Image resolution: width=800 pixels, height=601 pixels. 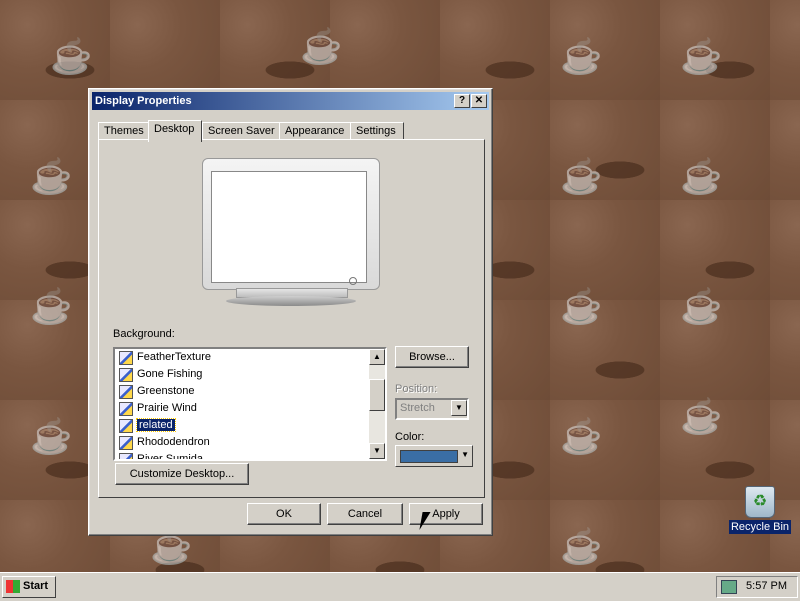 I want to click on help-button: ?, so click(x=462, y=101).